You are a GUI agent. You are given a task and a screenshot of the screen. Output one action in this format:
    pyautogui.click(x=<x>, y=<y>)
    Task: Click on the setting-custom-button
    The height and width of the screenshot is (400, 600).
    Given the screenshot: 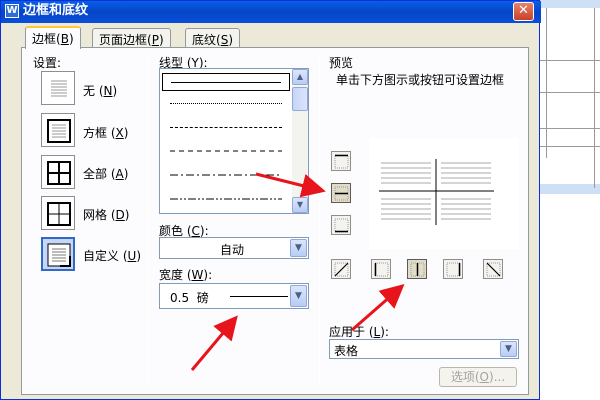 What is the action you would take?
    pyautogui.click(x=58, y=254)
    